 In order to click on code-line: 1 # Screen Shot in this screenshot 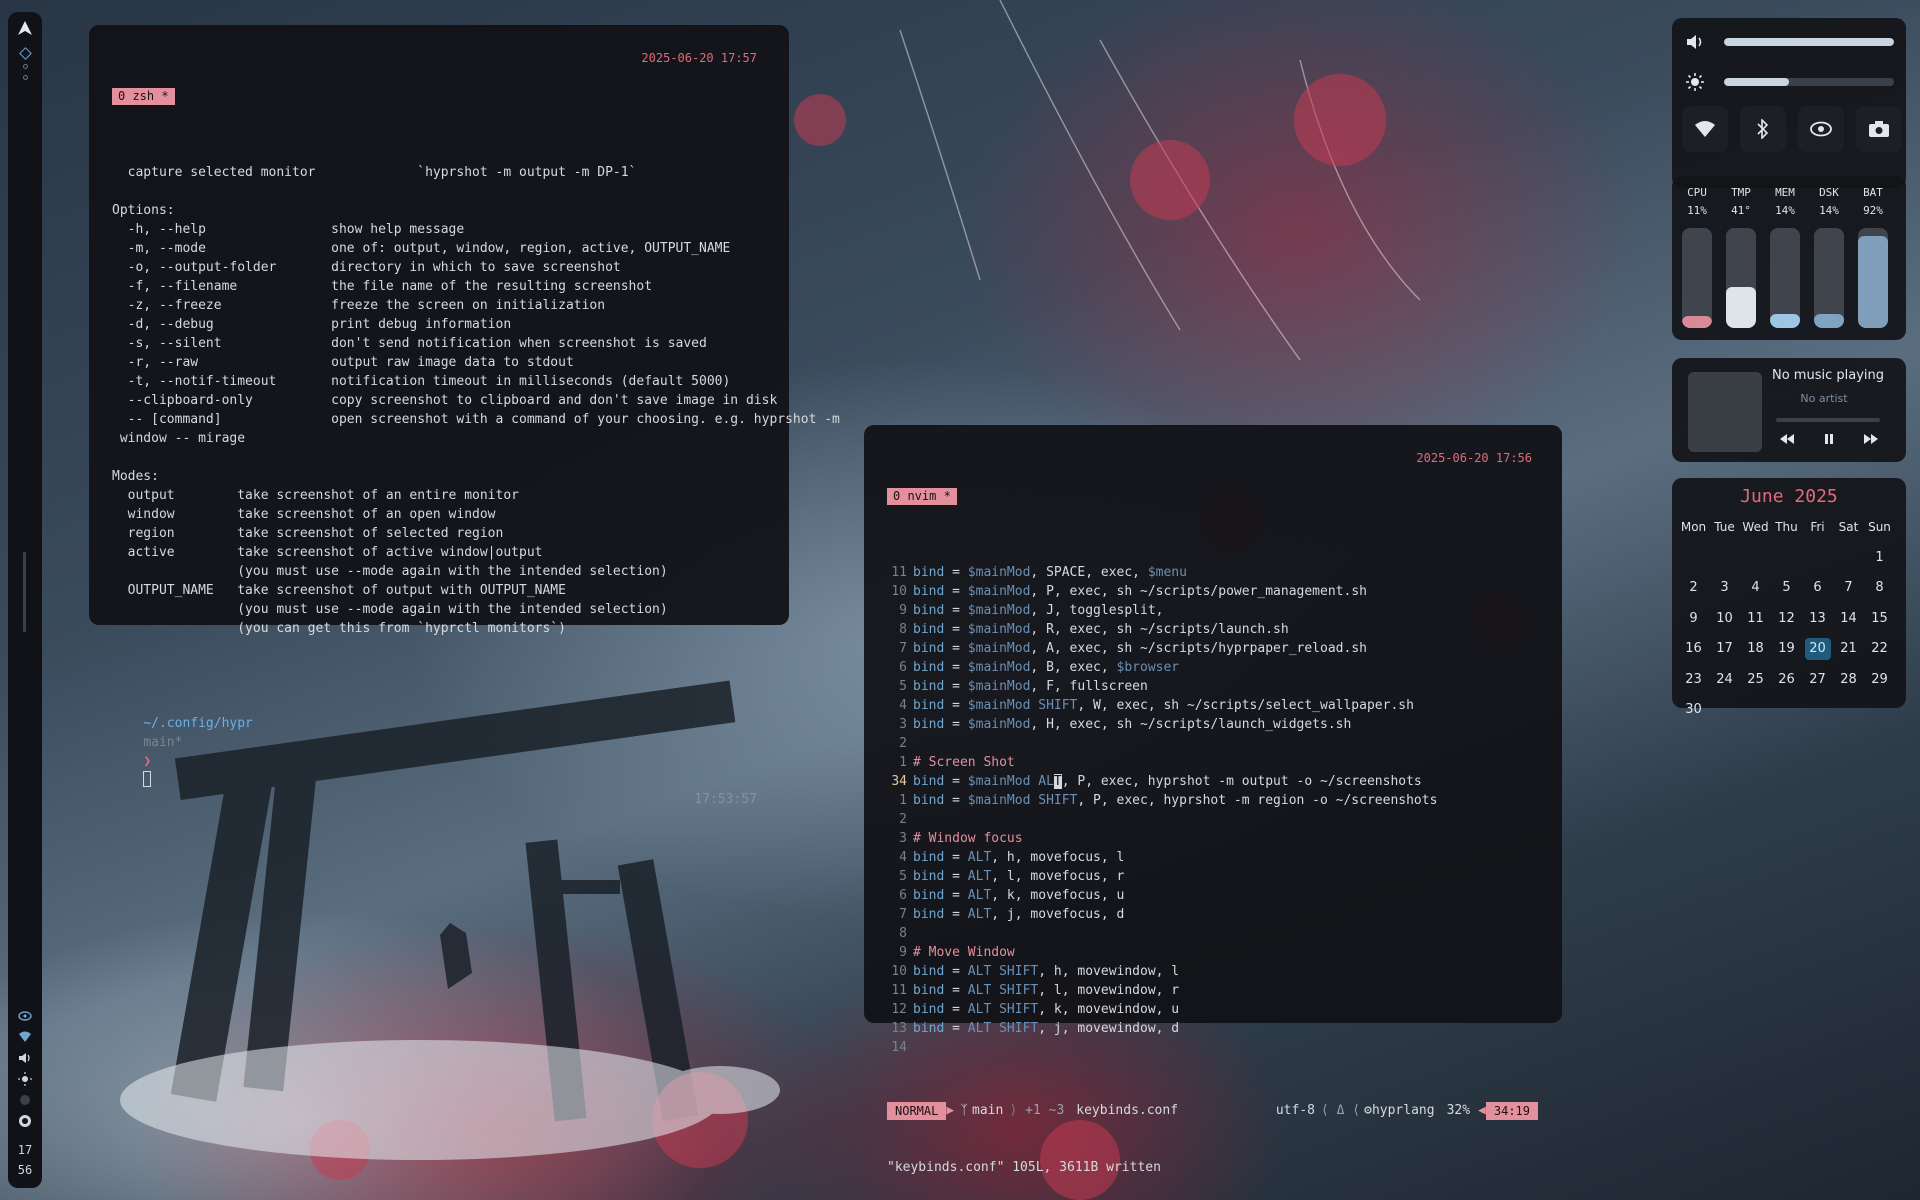, I will do `click(1224, 762)`.